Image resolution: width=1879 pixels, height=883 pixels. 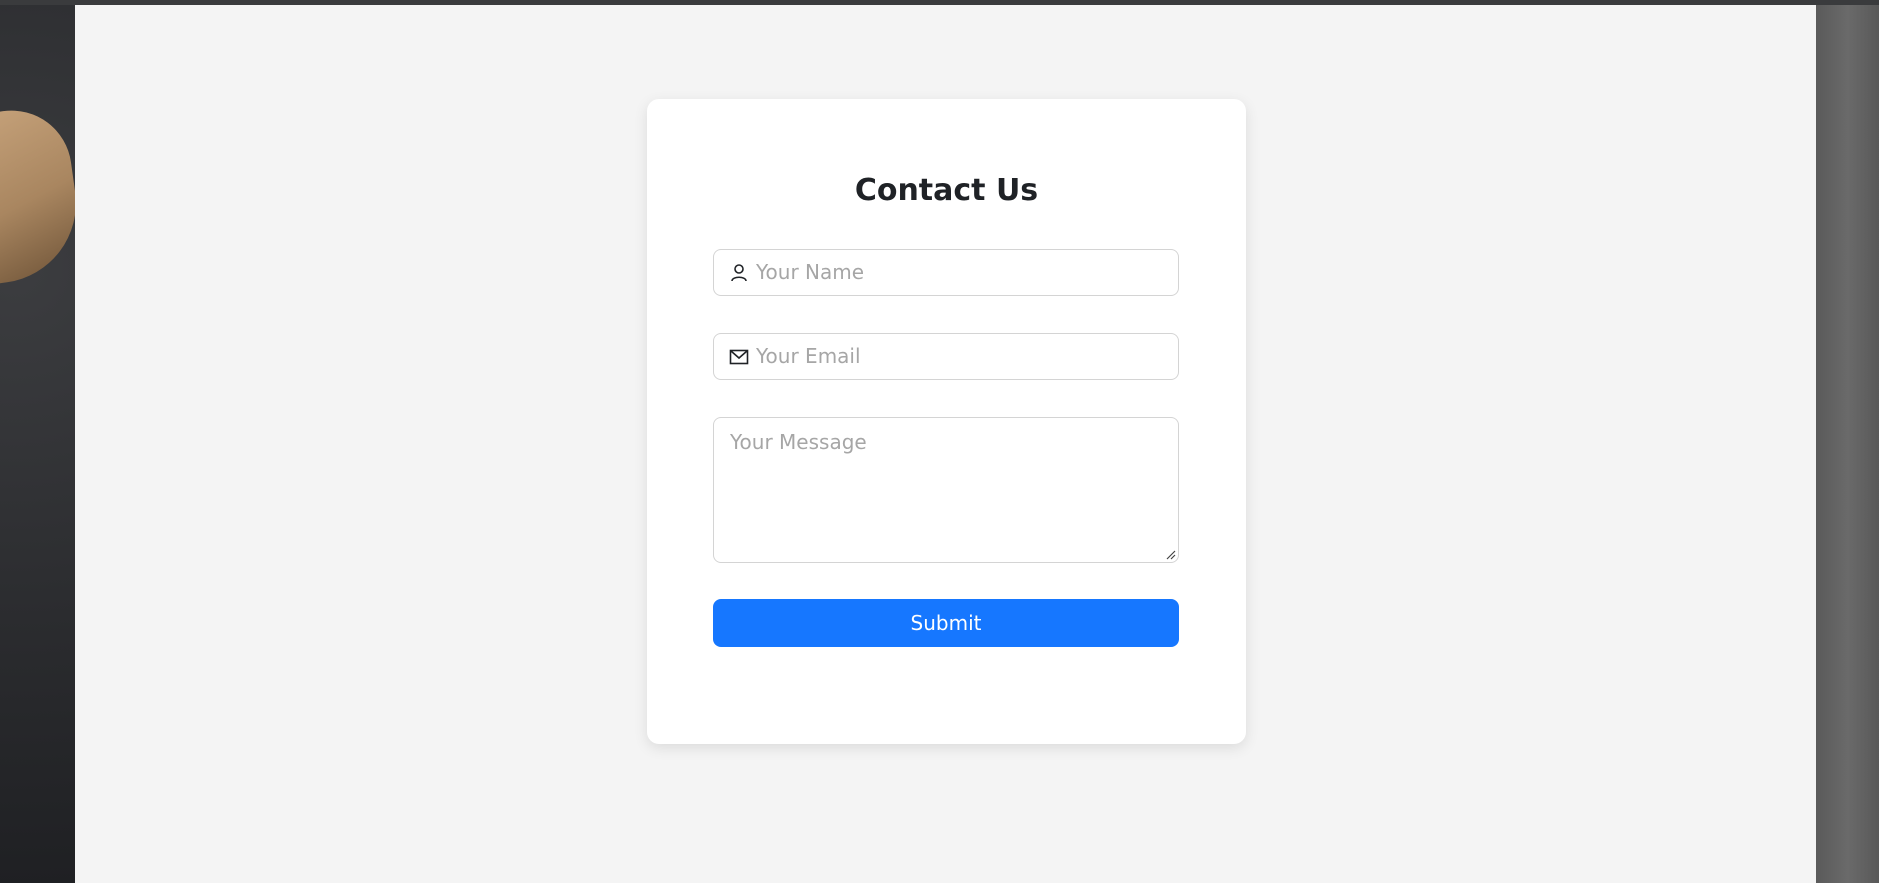 What do you see at coordinates (739, 357) in the screenshot?
I see `mail-icon` at bounding box center [739, 357].